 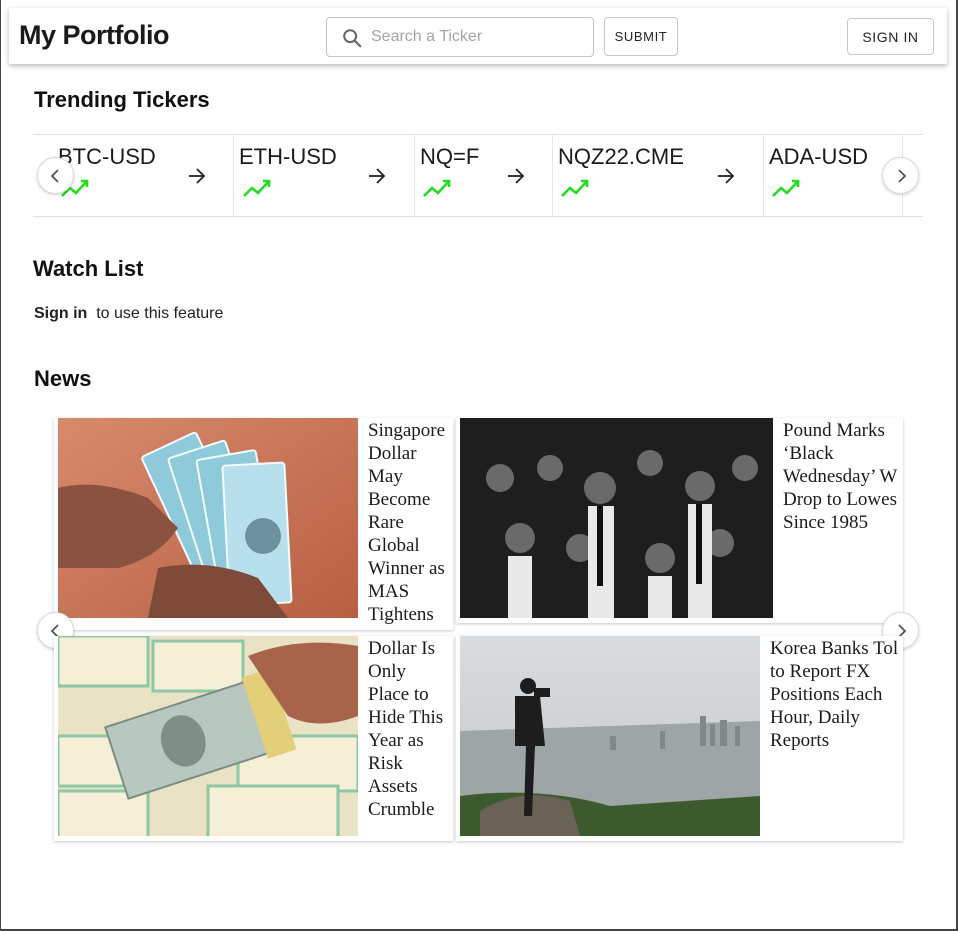 I want to click on watchlist-title: Watch List, so click(x=88, y=268).